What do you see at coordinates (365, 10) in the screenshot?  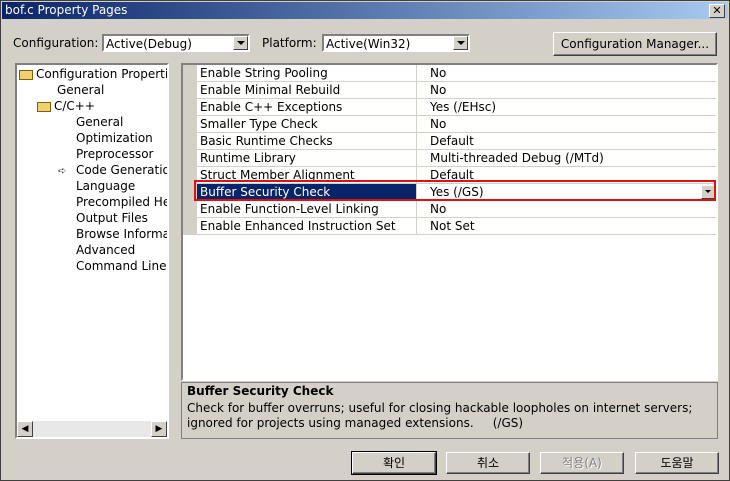 I see `title-bar: bof.c Property Pages ✕` at bounding box center [365, 10].